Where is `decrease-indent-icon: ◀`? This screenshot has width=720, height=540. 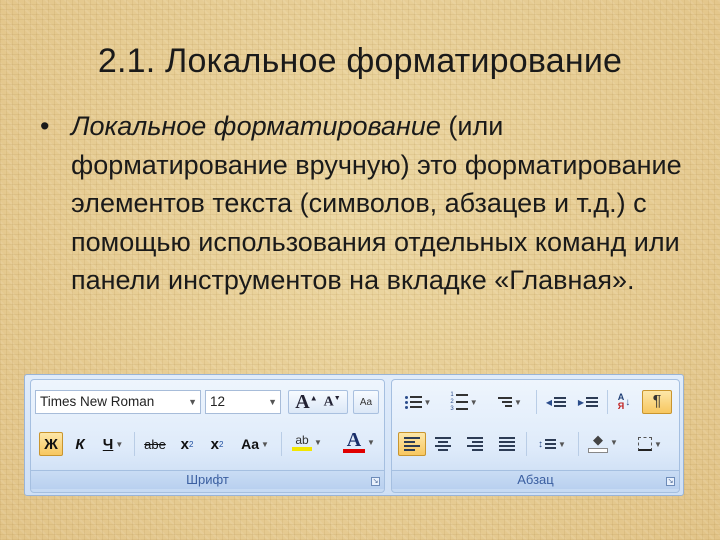 decrease-indent-icon: ◀ is located at coordinates (556, 402).